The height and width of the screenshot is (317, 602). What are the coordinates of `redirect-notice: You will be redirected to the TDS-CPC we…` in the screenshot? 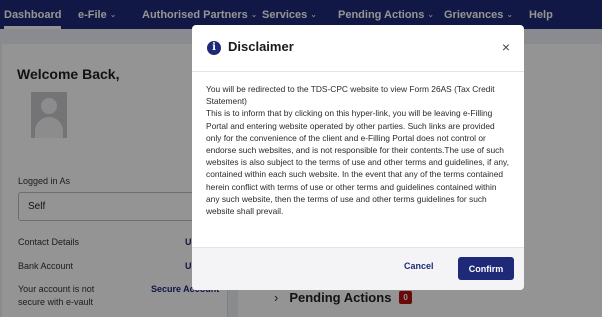 It's located at (350, 95).